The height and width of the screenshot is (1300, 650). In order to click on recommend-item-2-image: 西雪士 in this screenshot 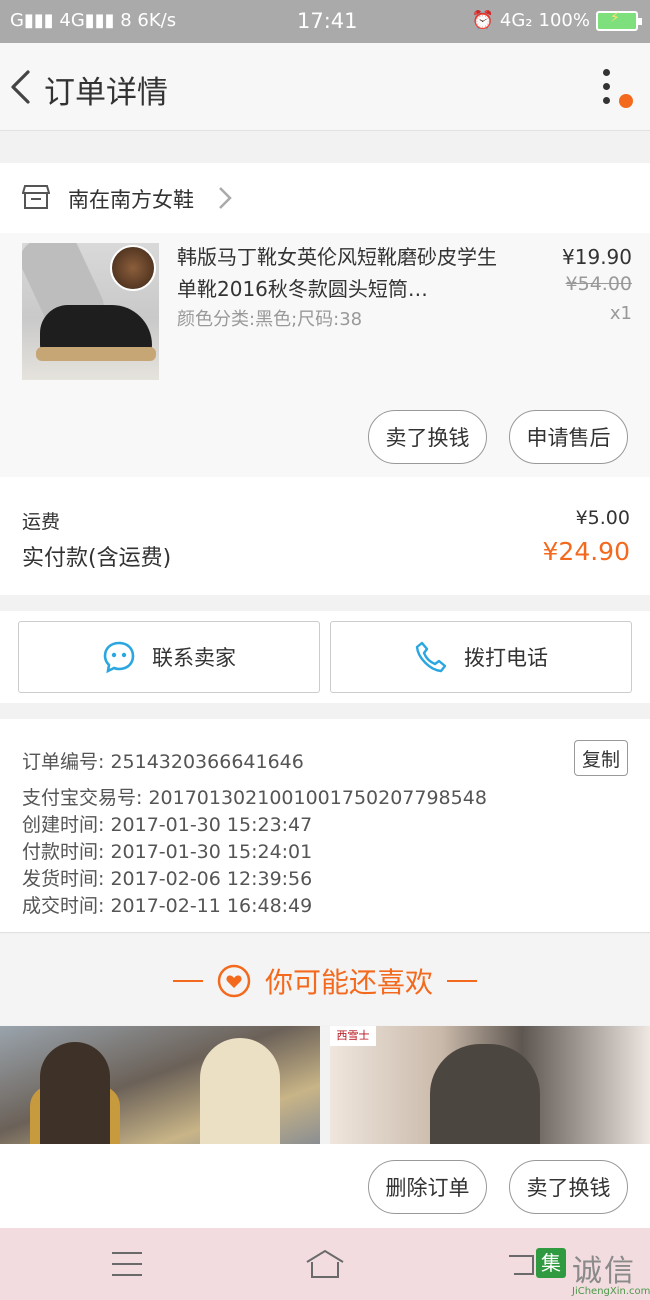, I will do `click(490, 1085)`.